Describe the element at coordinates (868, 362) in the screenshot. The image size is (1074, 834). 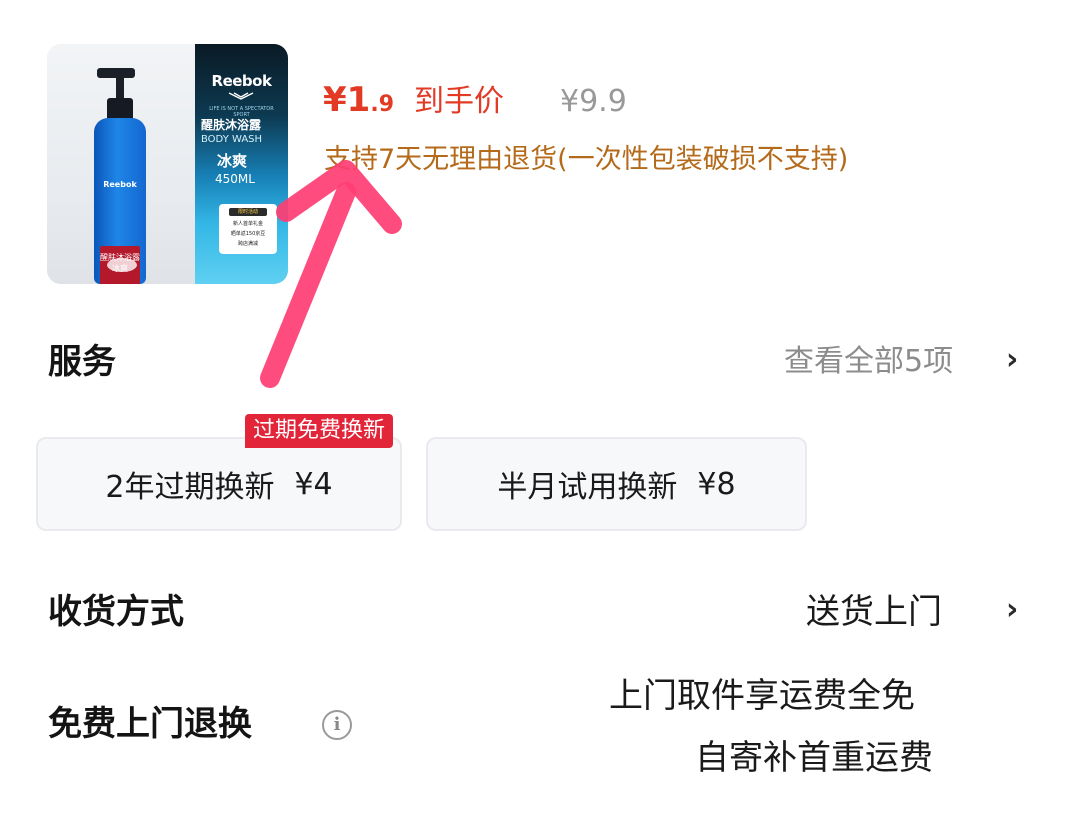
I see `view-all-services-link: 查看全部5项` at that location.